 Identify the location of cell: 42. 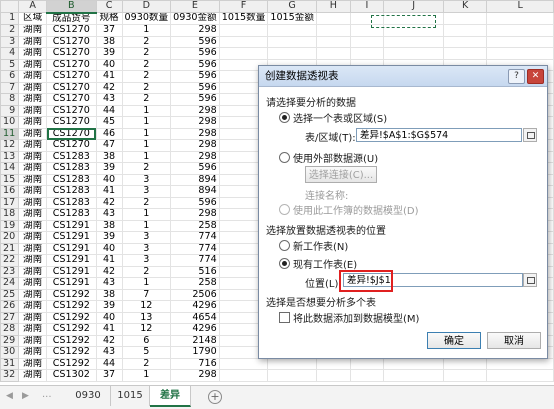
(109, 340).